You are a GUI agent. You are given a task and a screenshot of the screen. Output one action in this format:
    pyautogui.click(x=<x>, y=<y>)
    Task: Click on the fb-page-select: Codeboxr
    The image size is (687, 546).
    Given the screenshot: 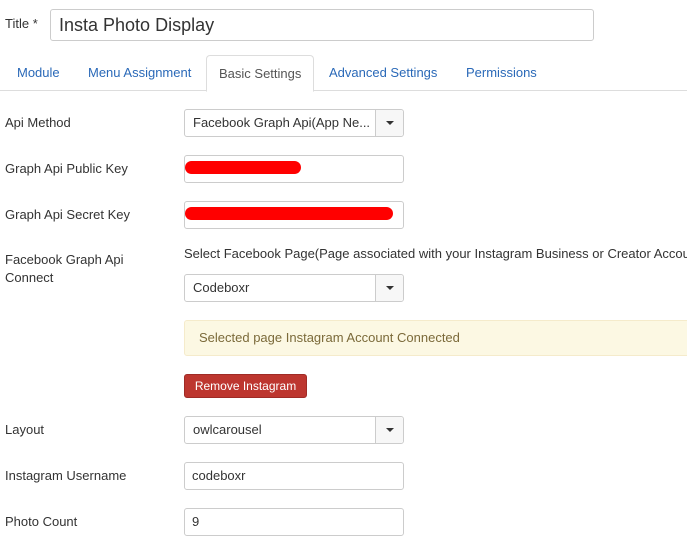 What is the action you would take?
    pyautogui.click(x=294, y=288)
    